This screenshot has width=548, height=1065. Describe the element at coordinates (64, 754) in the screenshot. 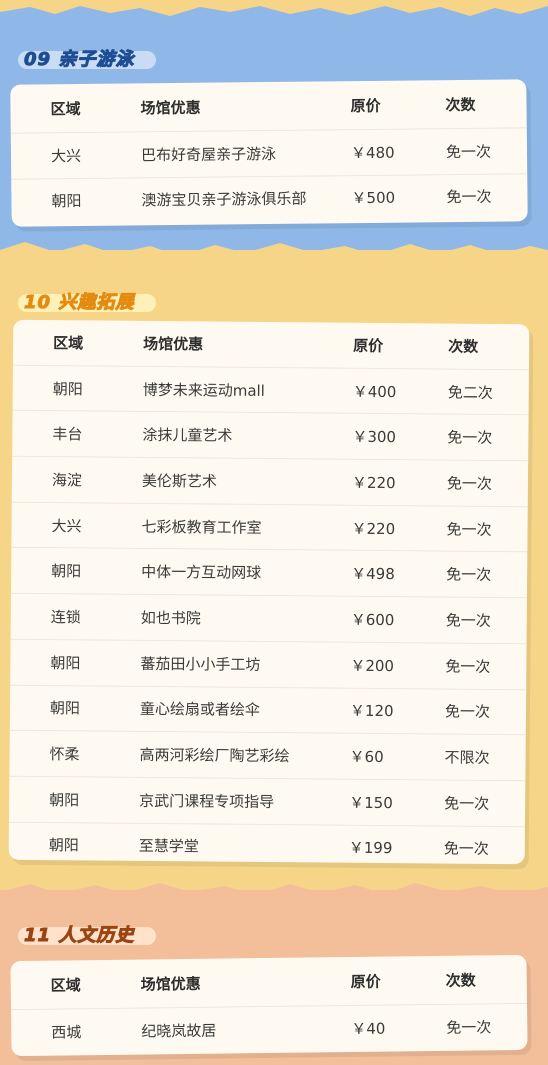

I see `cell-region: 怀柔` at that location.